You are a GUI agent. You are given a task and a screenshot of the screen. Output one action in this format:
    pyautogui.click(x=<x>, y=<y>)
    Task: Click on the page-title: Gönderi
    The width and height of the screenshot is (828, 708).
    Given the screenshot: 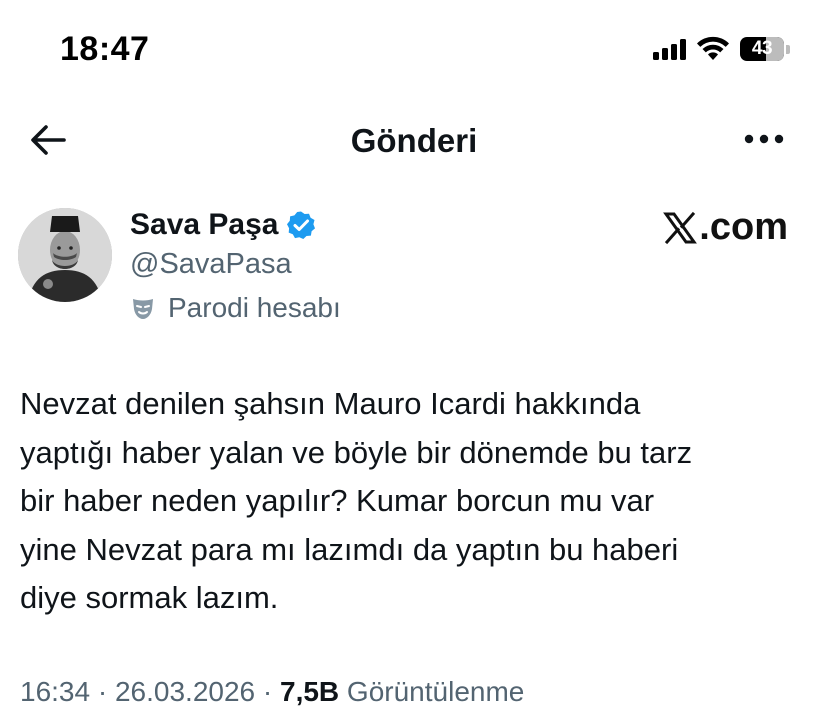 What is the action you would take?
    pyautogui.click(x=414, y=140)
    